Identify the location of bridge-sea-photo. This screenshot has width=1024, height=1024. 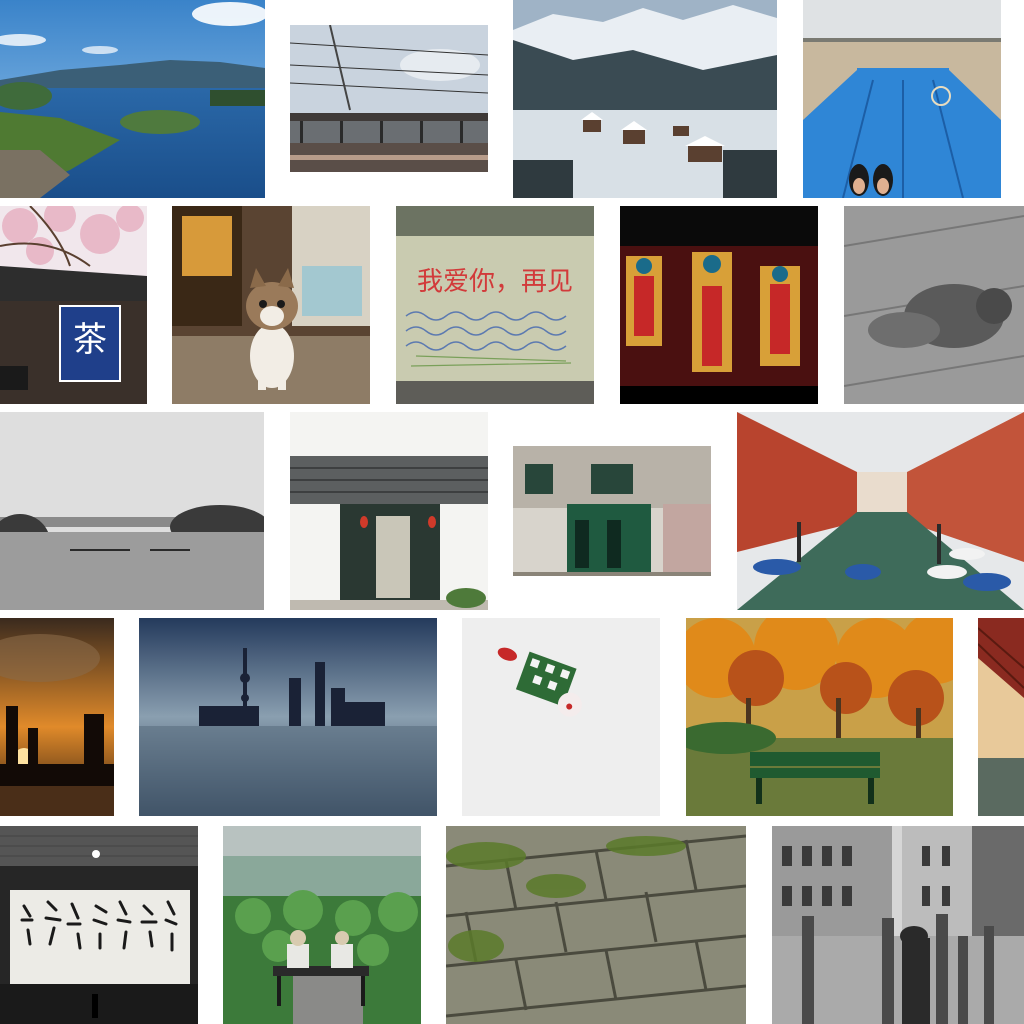
(1001, 717).